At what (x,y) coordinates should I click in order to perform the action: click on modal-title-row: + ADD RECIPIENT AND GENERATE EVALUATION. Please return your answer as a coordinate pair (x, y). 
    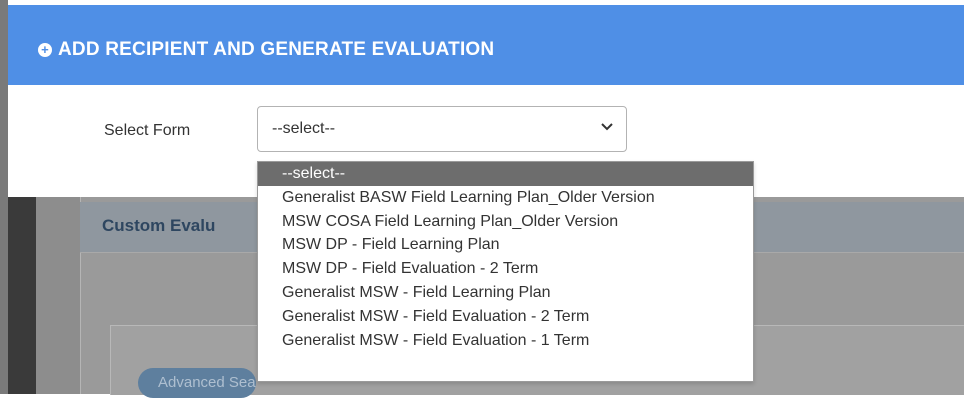
    Looking at the image, I should click on (266, 50).